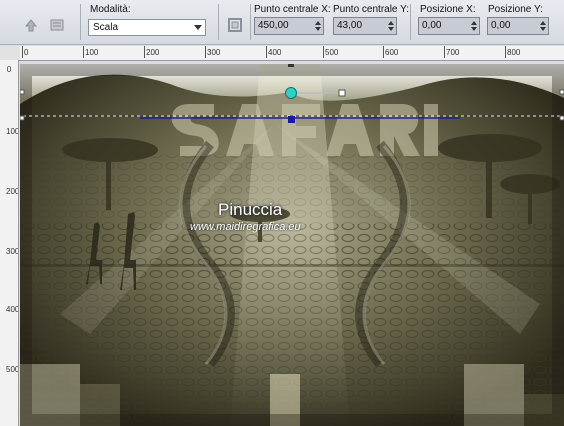 The width and height of the screenshot is (564, 426). I want to click on rotate-handle, so click(342, 93).